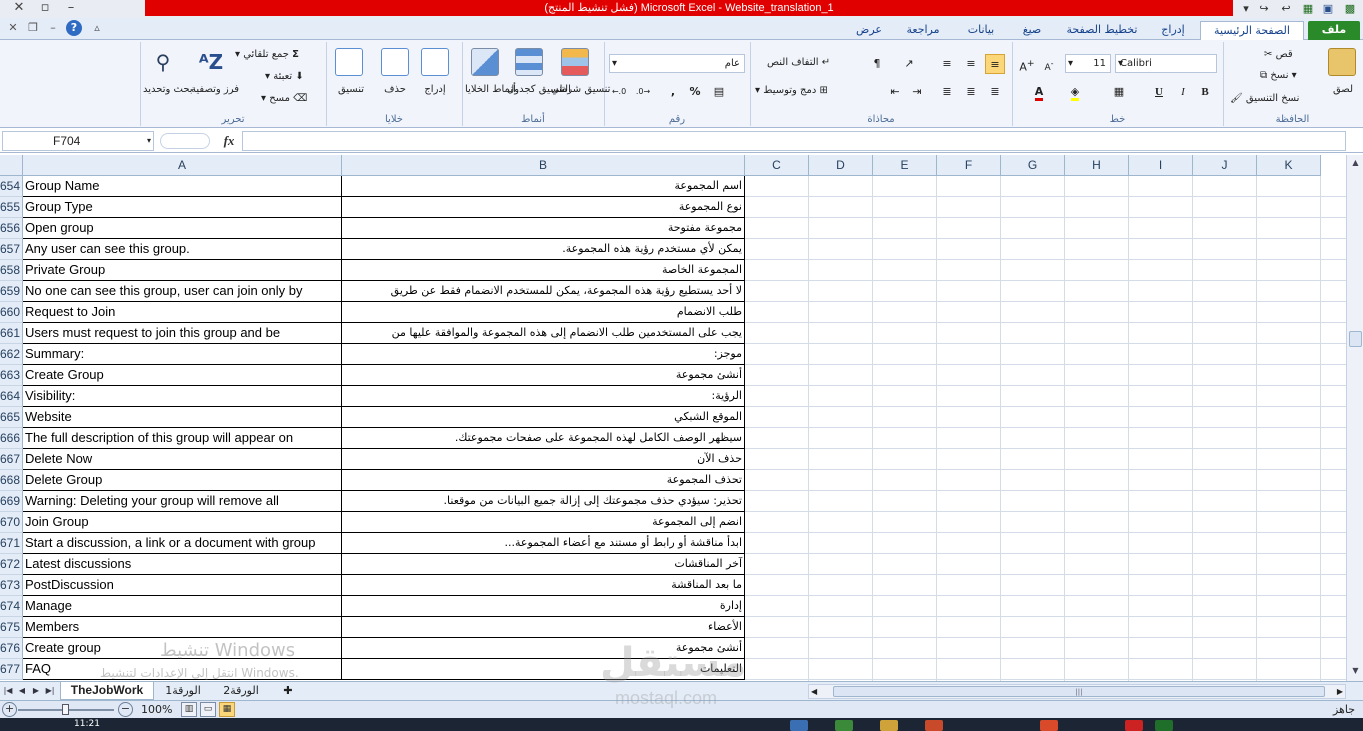  What do you see at coordinates (677, 63) in the screenshot?
I see `number-format-combo: عام ▾` at bounding box center [677, 63].